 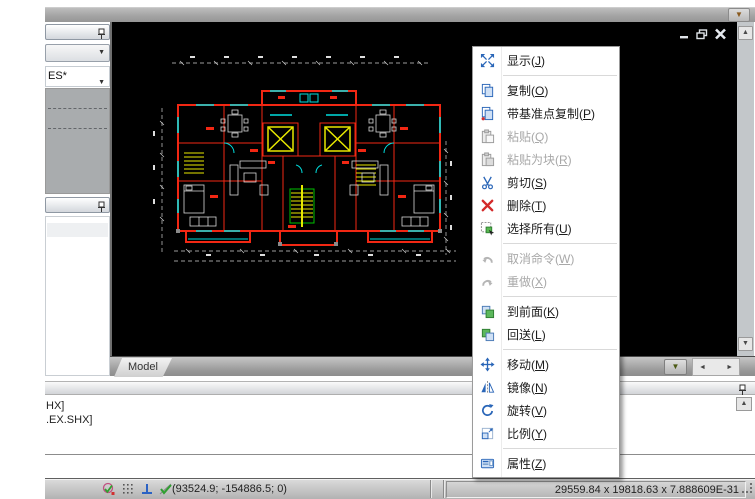 What do you see at coordinates (147, 490) in the screenshot?
I see `ortho-toggle-icon` at bounding box center [147, 490].